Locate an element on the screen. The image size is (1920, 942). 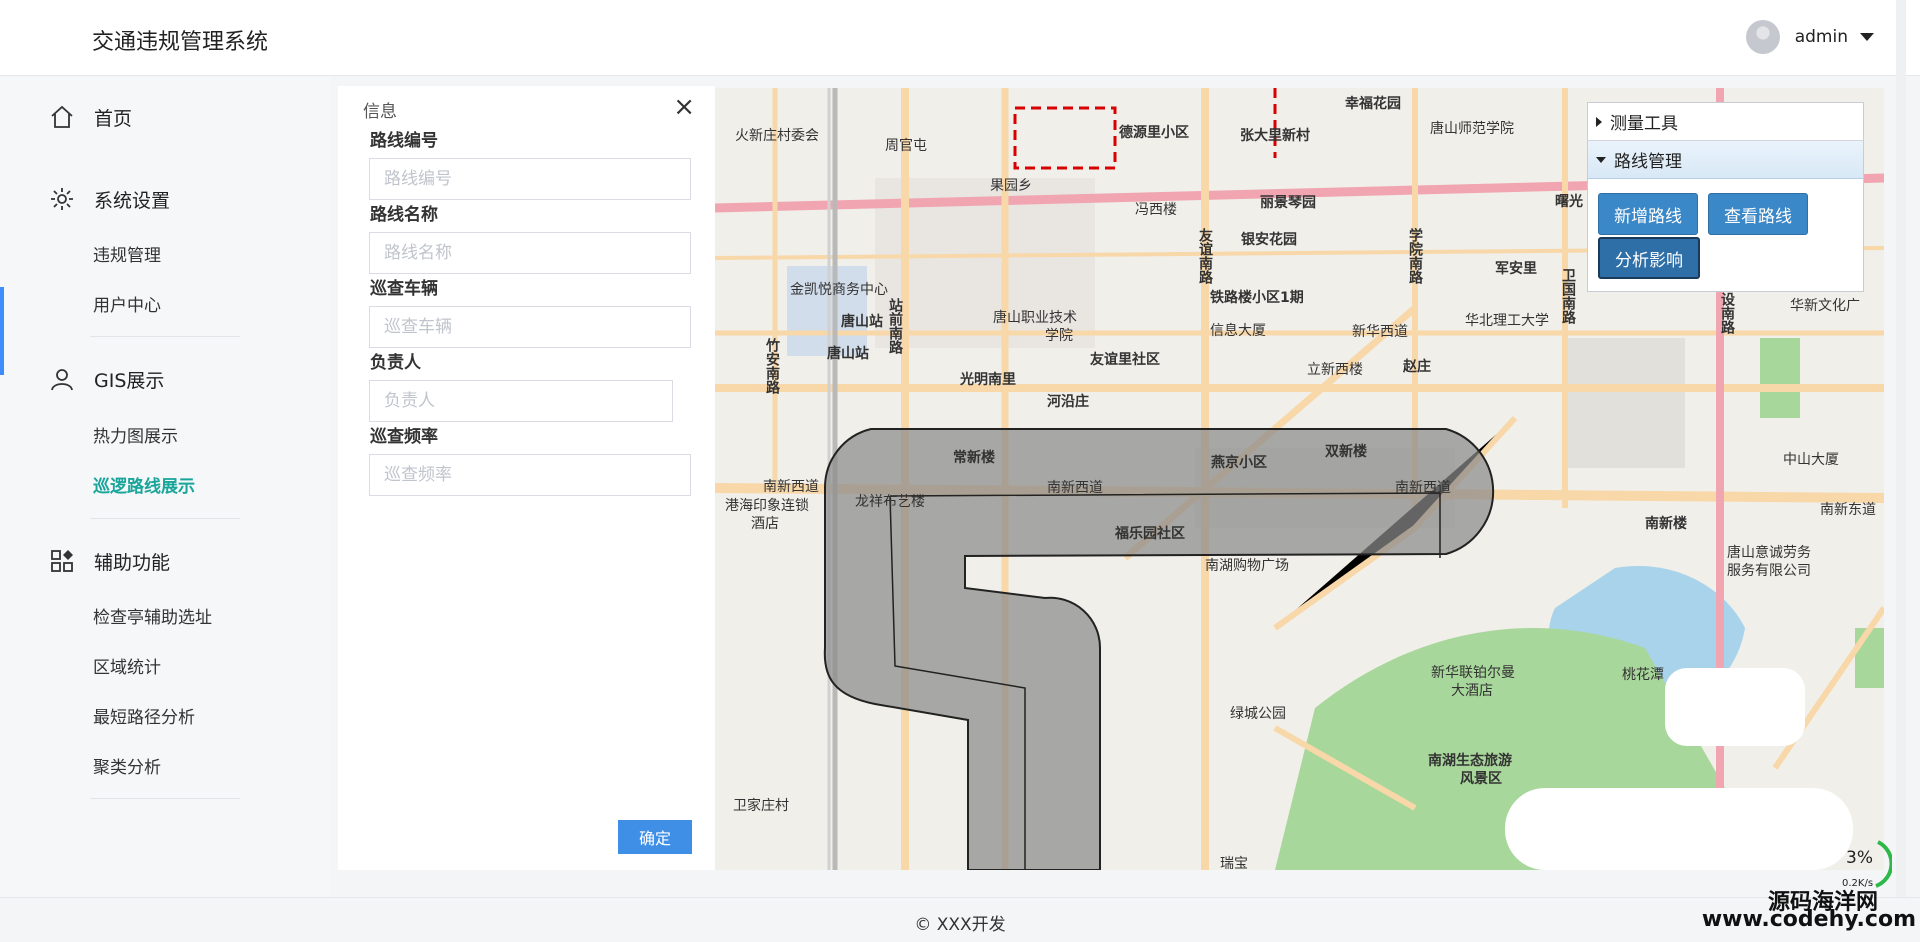
sidebar-item-patrol-route: 巡逻路线展示 is located at coordinates (144, 484).